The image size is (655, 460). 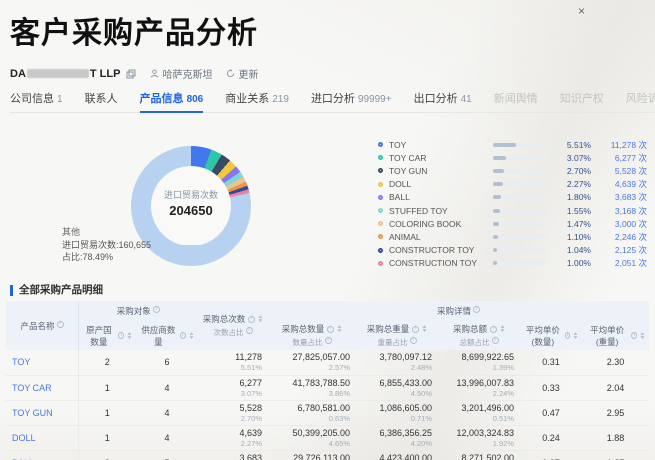 What do you see at coordinates (65, 74) in the screenshot?
I see `company-name: DA T LLP` at bounding box center [65, 74].